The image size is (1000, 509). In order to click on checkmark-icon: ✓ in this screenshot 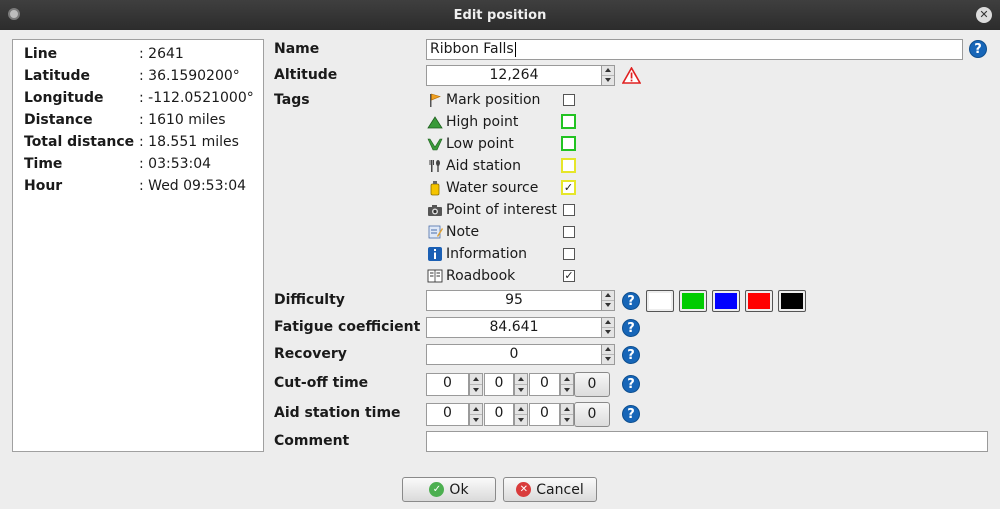, I will do `click(437, 489)`.